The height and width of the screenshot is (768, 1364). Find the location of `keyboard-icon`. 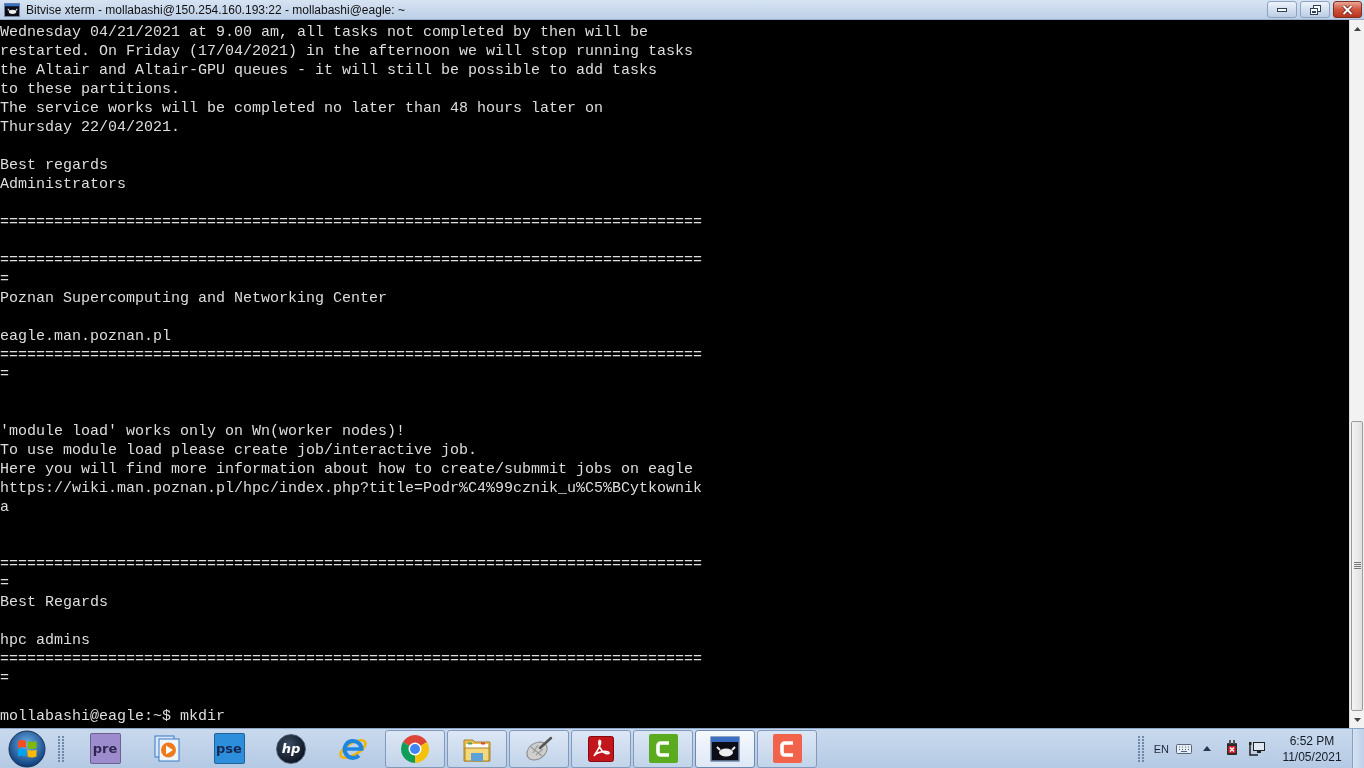

keyboard-icon is located at coordinates (1184, 748).